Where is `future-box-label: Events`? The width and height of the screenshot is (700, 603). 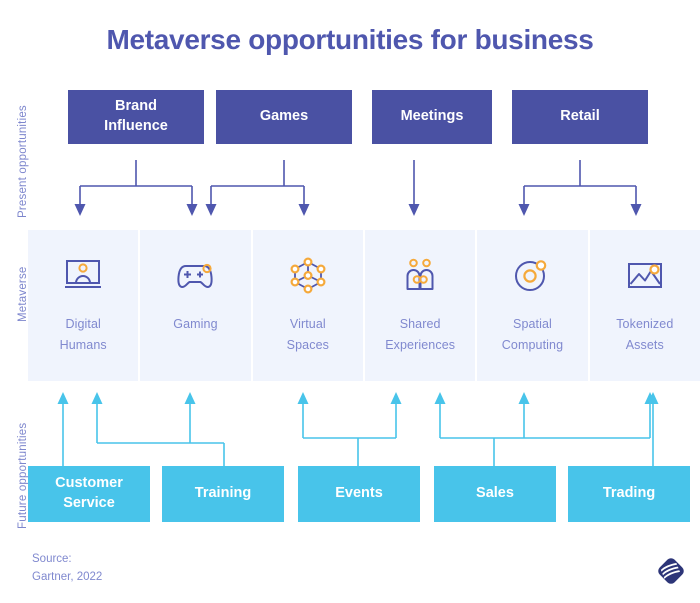
future-box-label: Events is located at coordinates (359, 493).